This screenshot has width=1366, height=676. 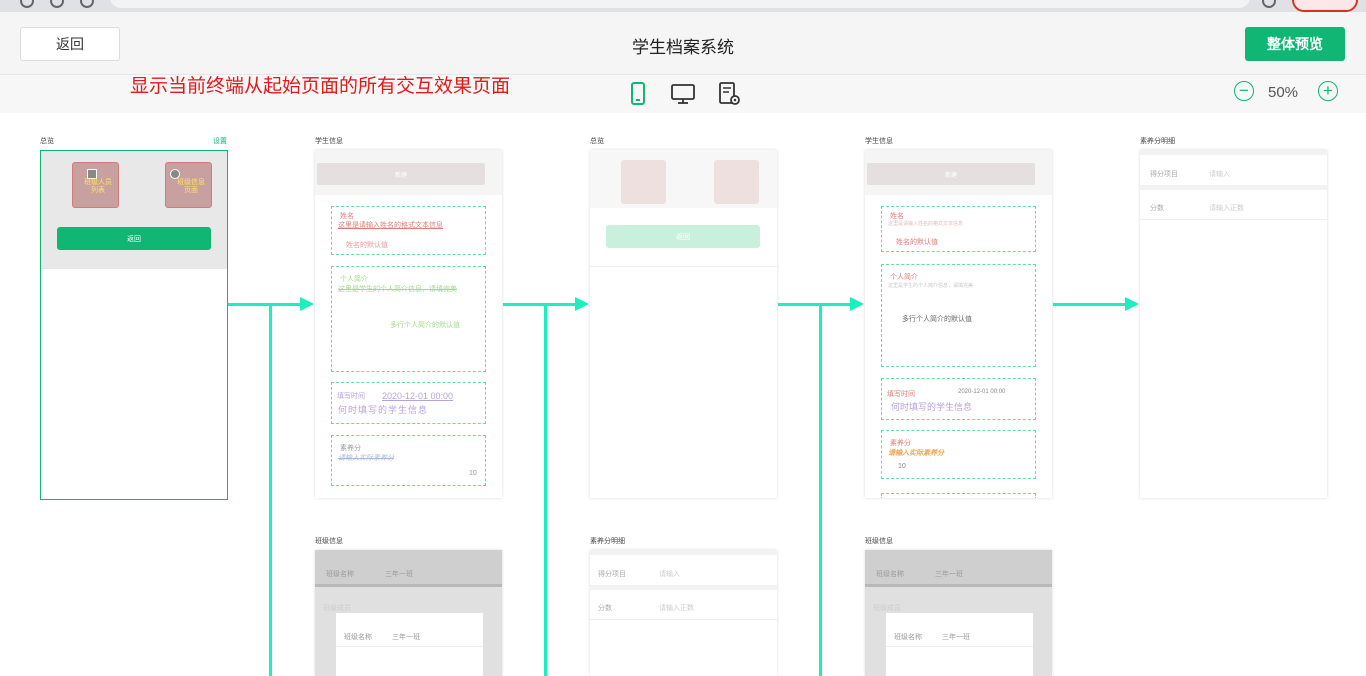 I want to click on field-score-2: 素养分 请输入实际素养分 10, so click(x=958, y=454).